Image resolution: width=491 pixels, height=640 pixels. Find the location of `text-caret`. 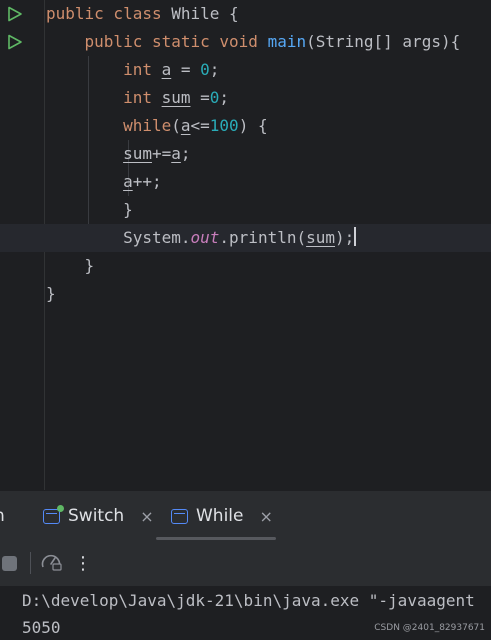

text-caret is located at coordinates (355, 236).